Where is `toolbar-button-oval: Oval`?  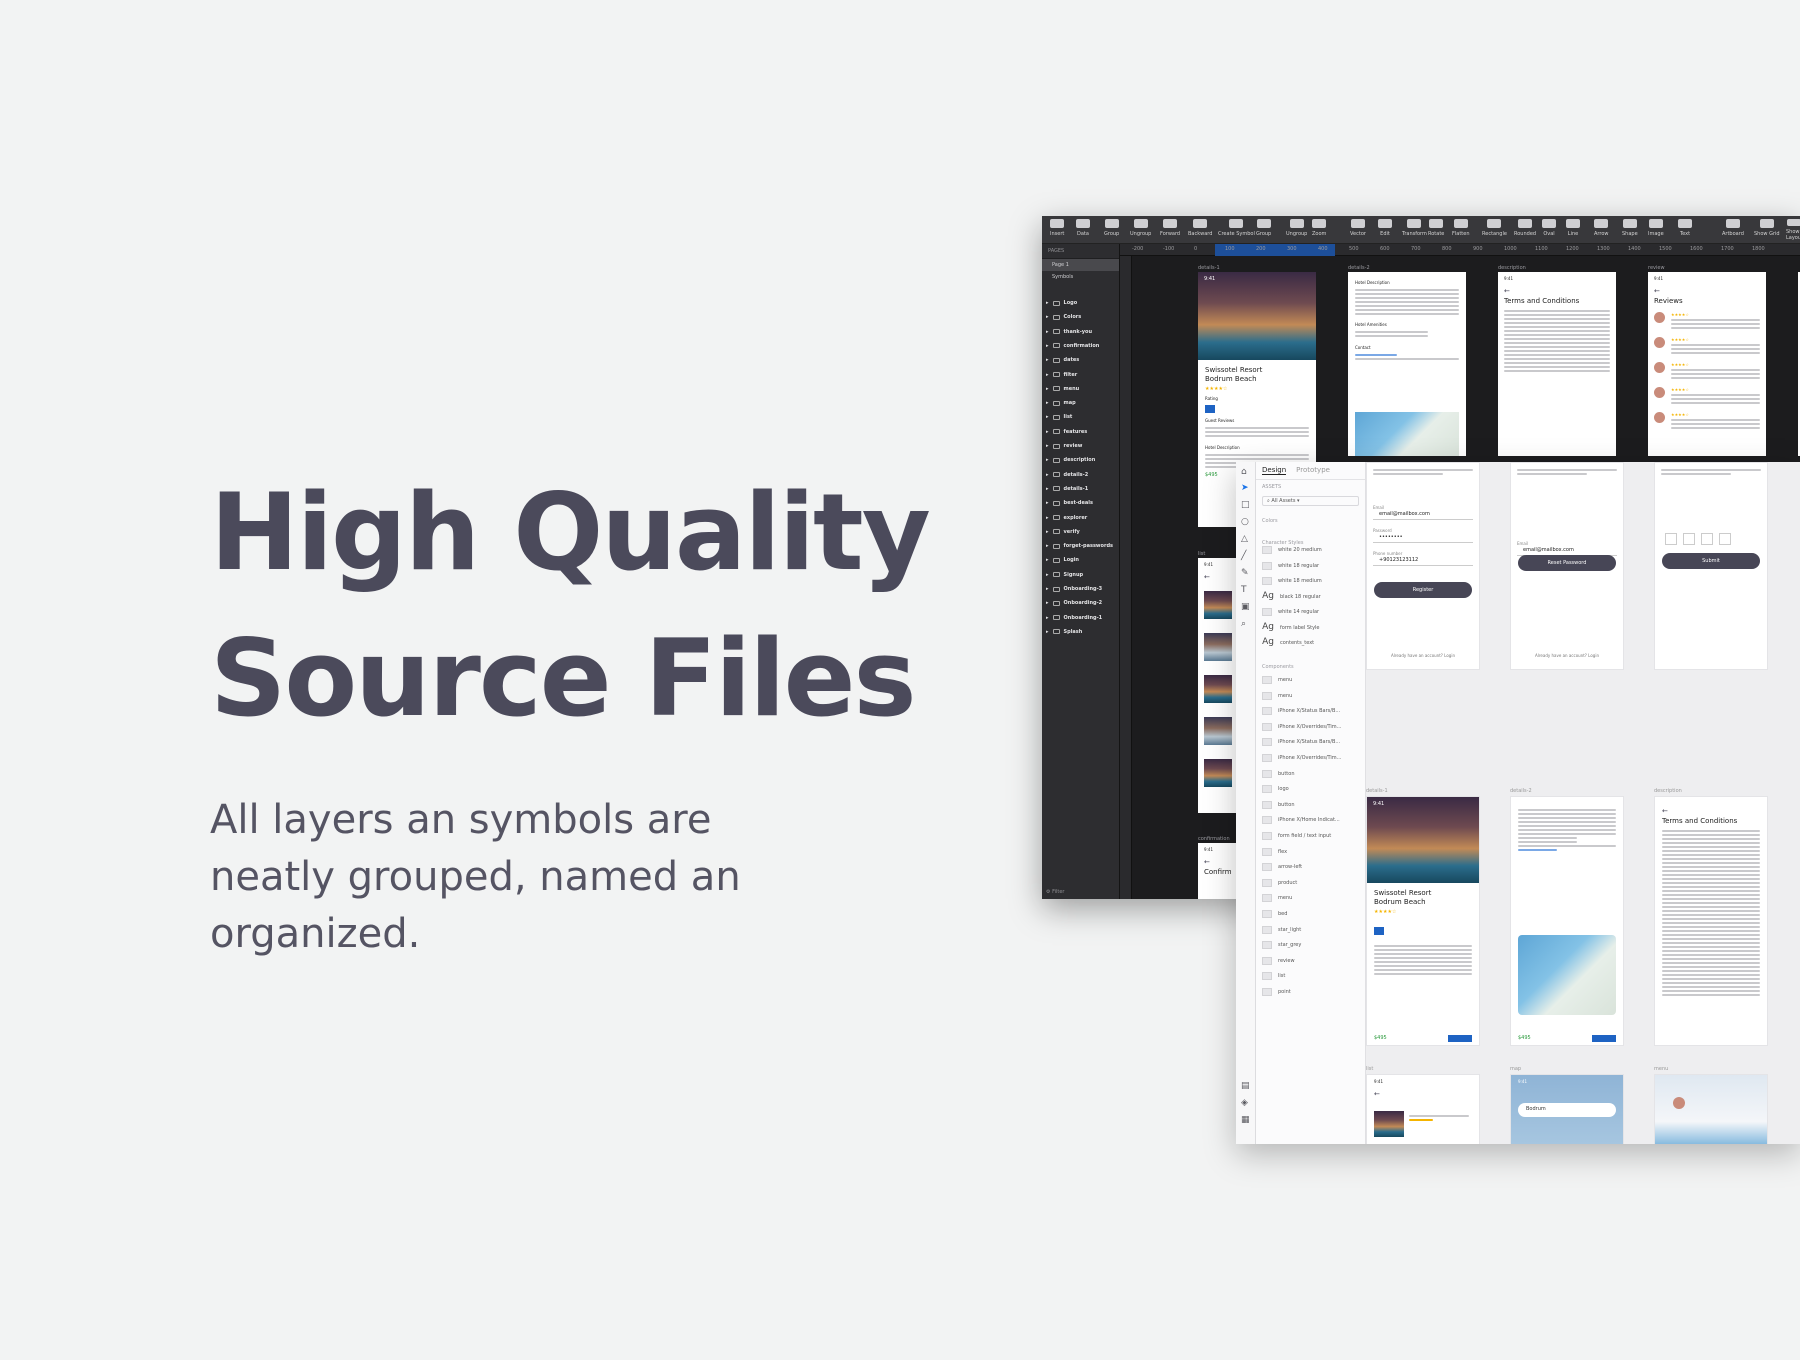 toolbar-button-oval: Oval is located at coordinates (1549, 230).